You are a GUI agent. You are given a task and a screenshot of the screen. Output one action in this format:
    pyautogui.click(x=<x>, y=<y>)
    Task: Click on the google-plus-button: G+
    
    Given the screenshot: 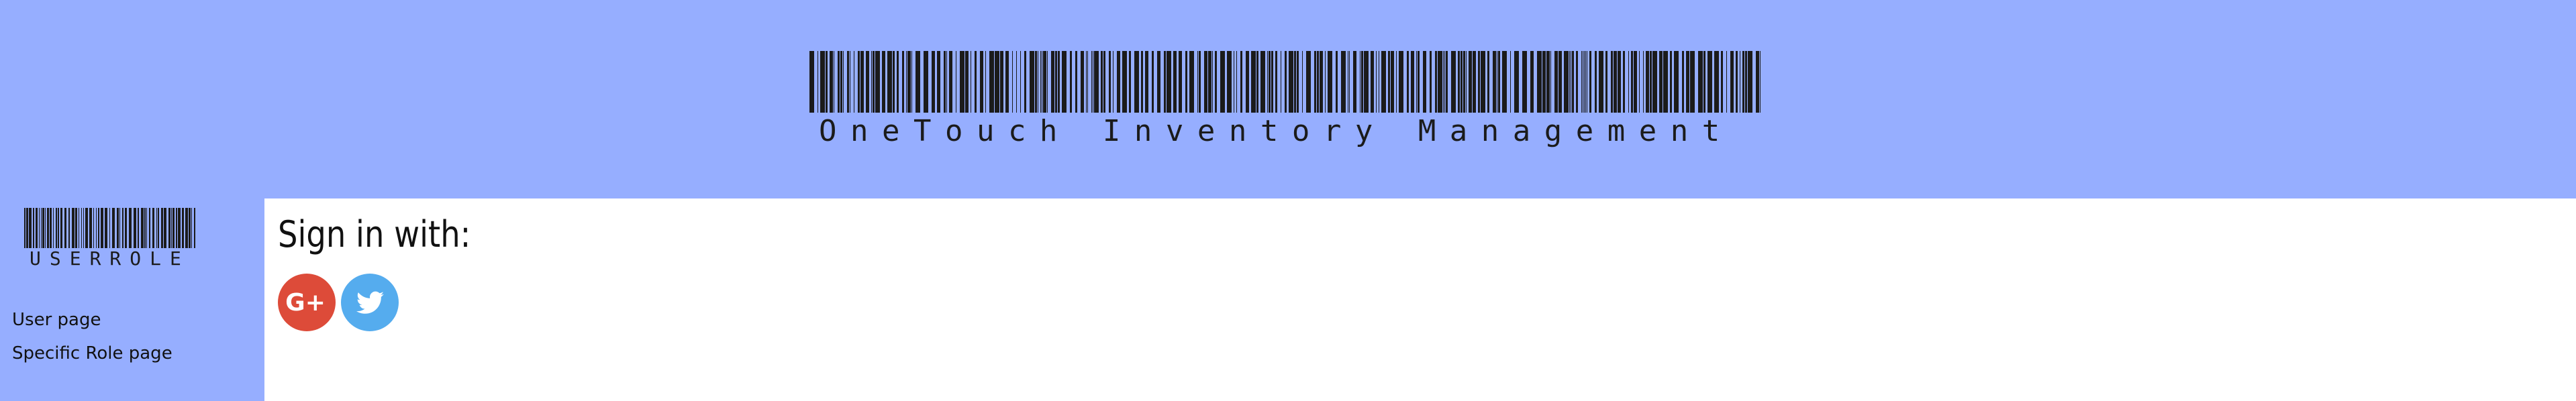 What is the action you would take?
    pyautogui.click(x=307, y=302)
    